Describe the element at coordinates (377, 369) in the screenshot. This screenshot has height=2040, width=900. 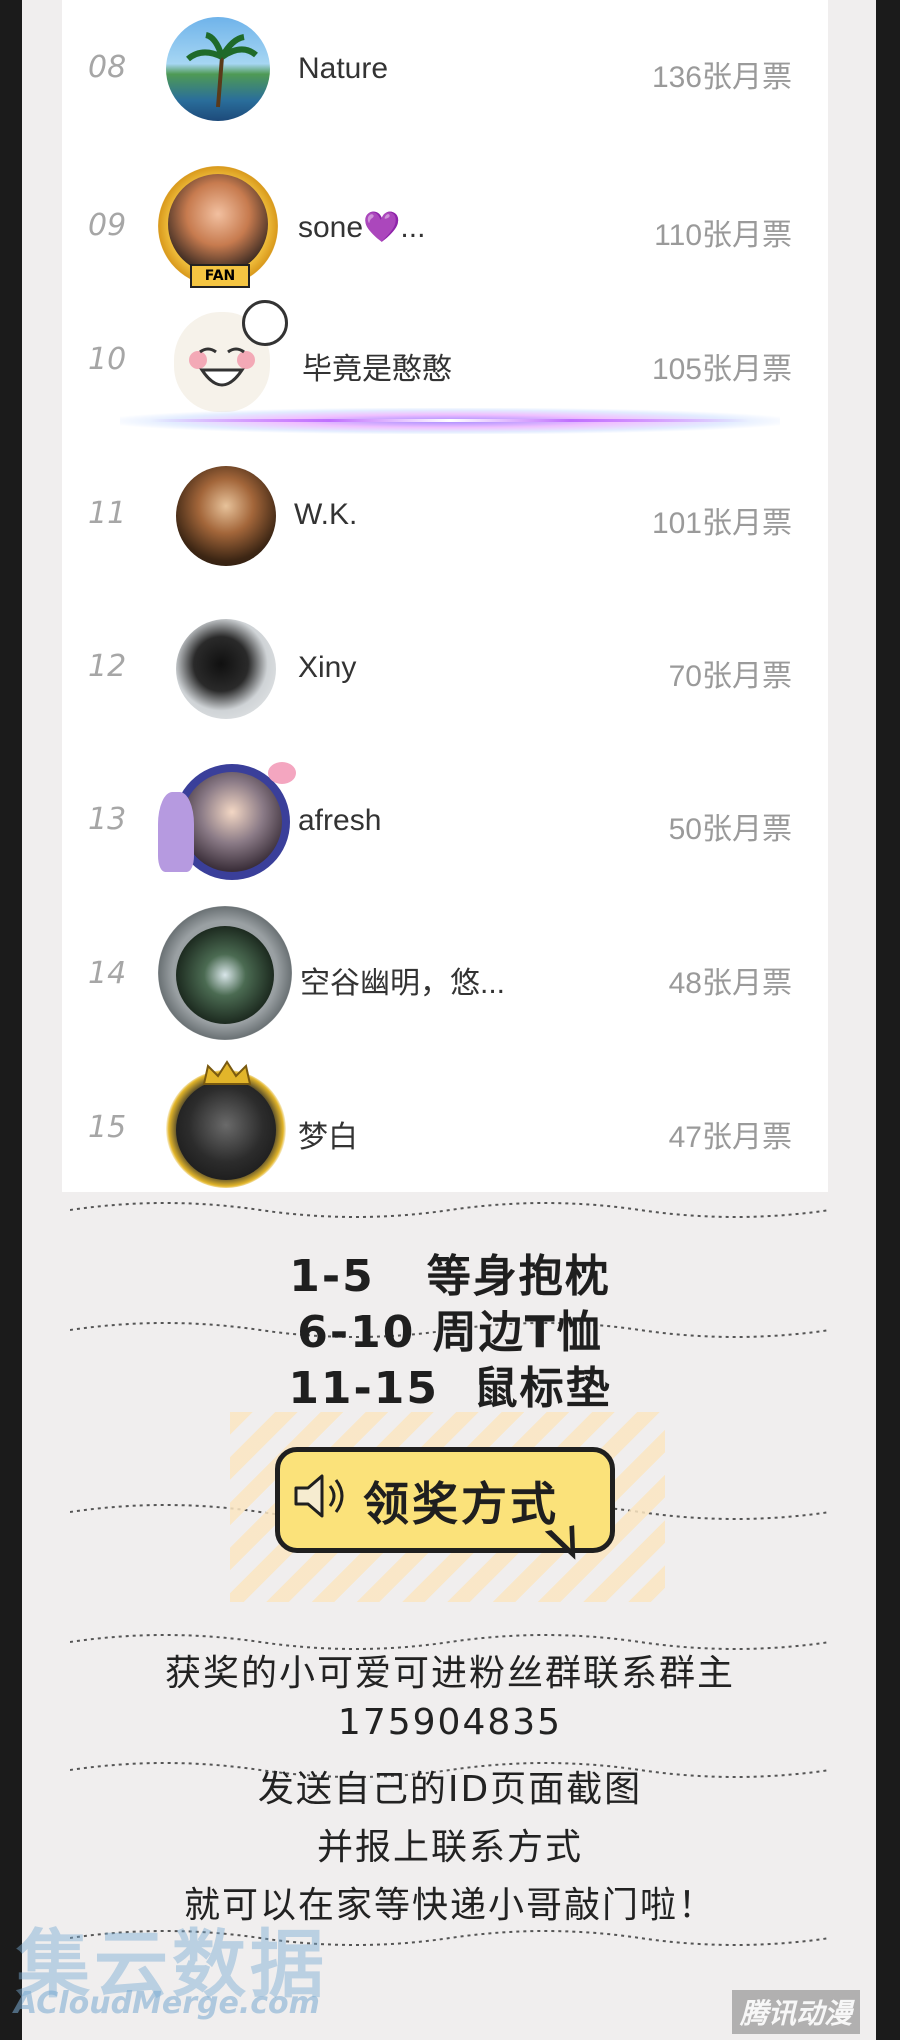
I see `user-name: 毕竟是憨憨` at that location.